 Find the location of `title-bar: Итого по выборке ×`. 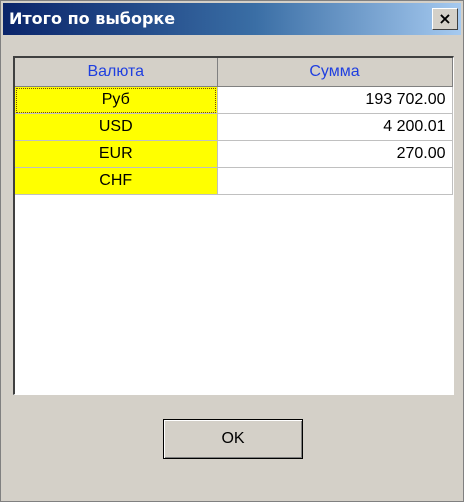

title-bar: Итого по выборке × is located at coordinates (232, 19).